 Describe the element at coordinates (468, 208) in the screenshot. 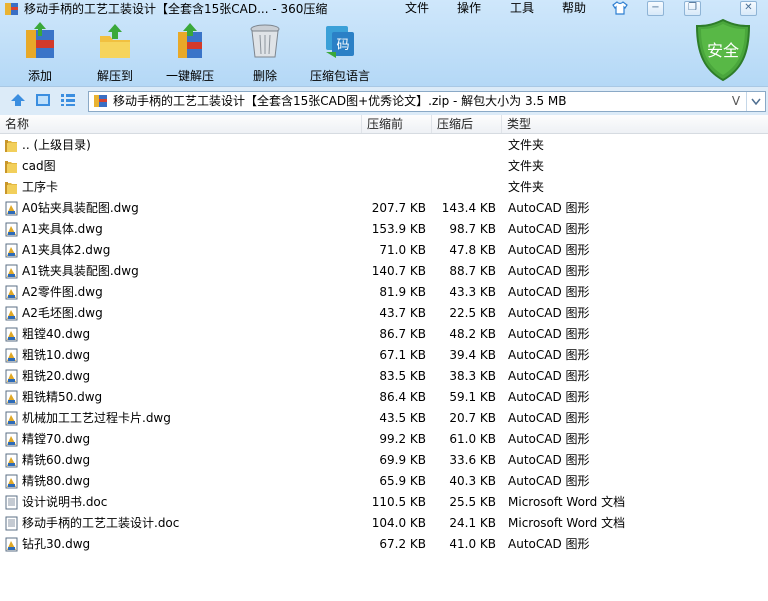

I see `file-compressed-size: 143.4 KB` at that location.